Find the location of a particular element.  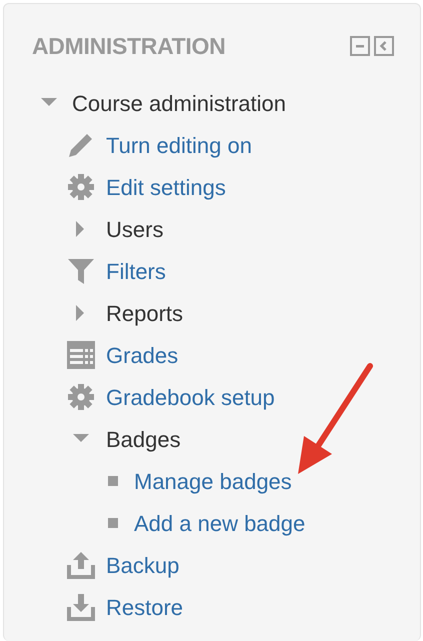

menu-link: Grades is located at coordinates (142, 355).